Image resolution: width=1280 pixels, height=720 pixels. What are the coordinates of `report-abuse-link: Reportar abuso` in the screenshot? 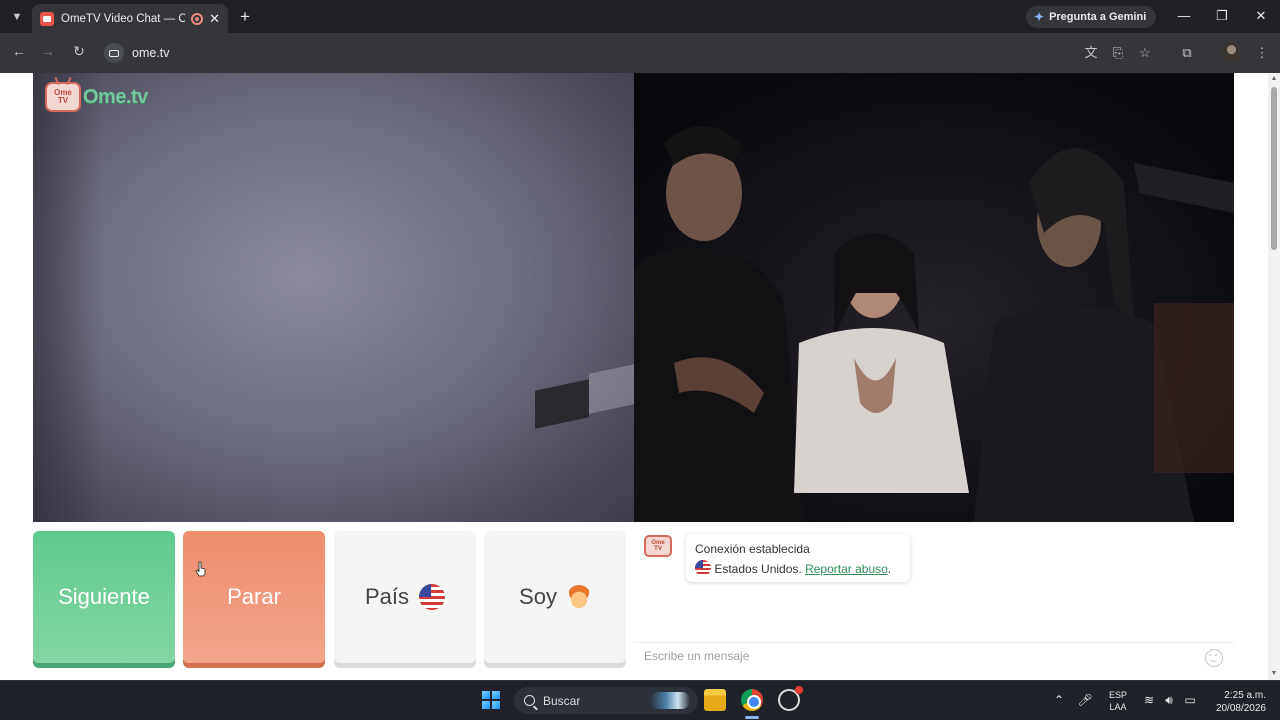 It's located at (846, 569).